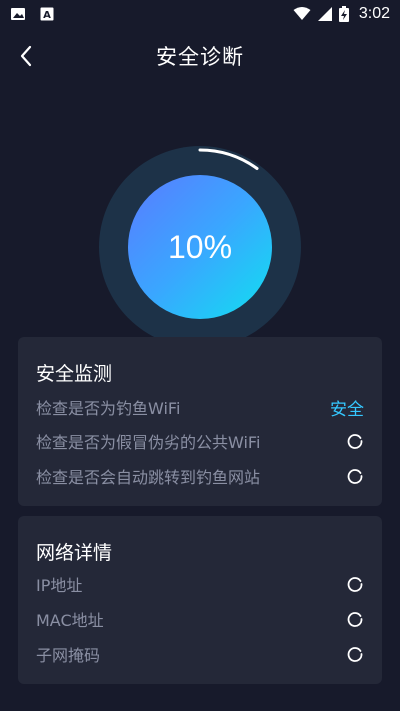  What do you see at coordinates (374, 13) in the screenshot?
I see `clock-time: 3:02` at bounding box center [374, 13].